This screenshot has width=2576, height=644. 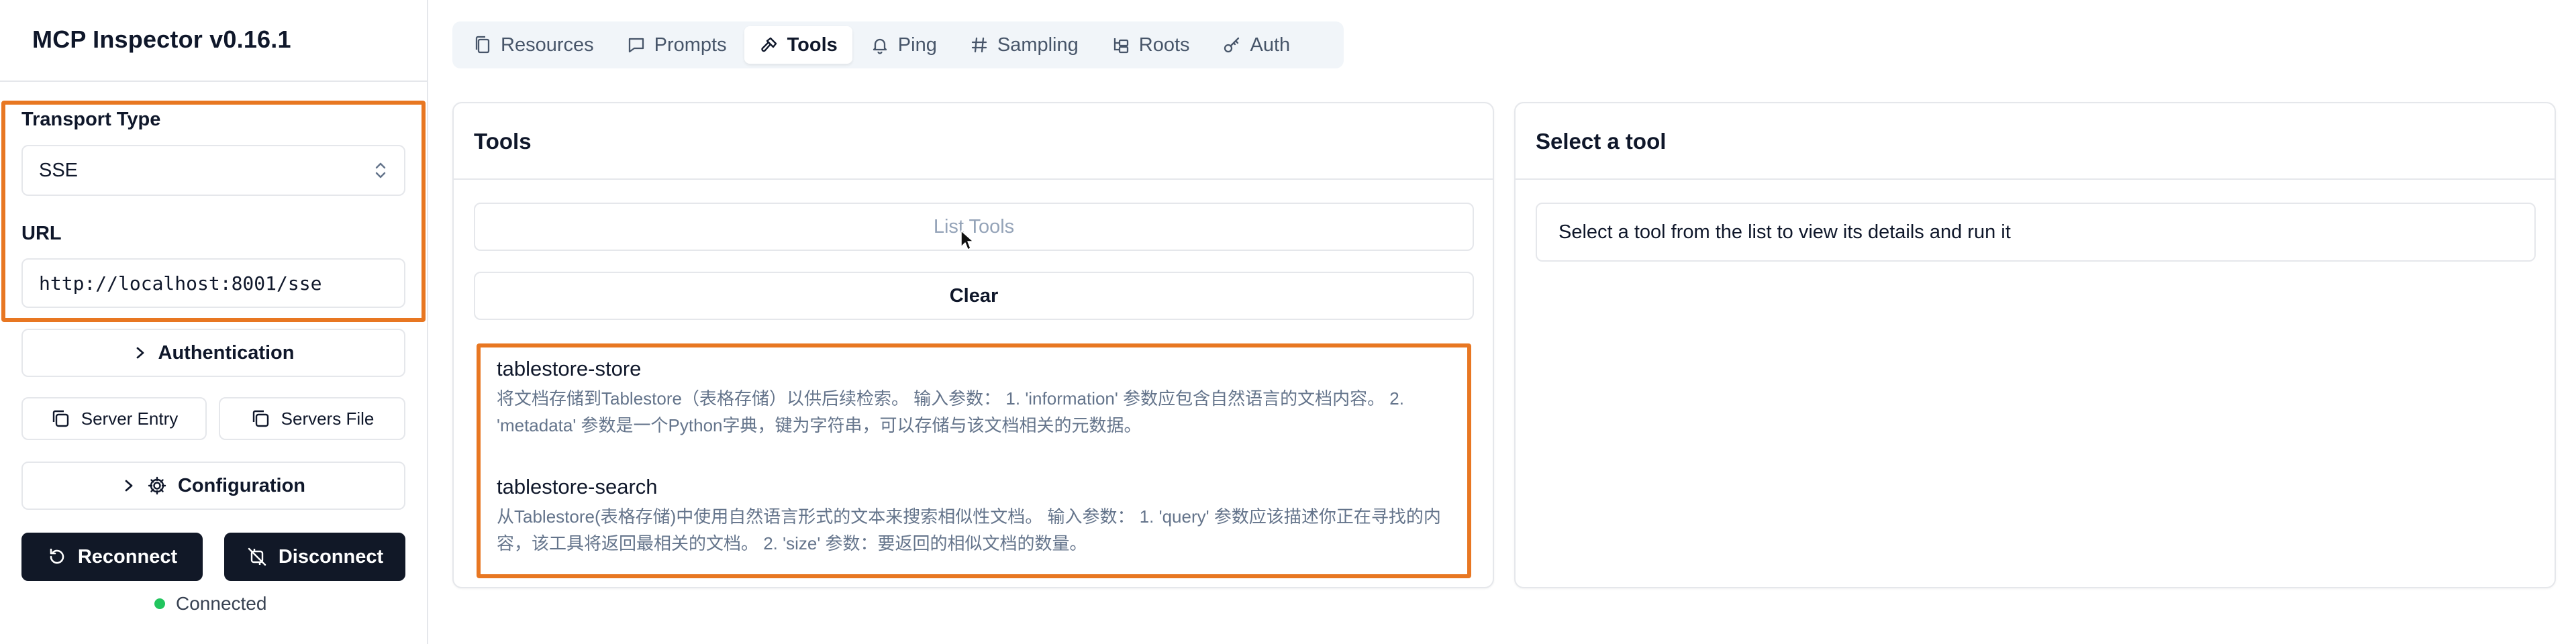 I want to click on authentication-button: Authentication, so click(x=213, y=353).